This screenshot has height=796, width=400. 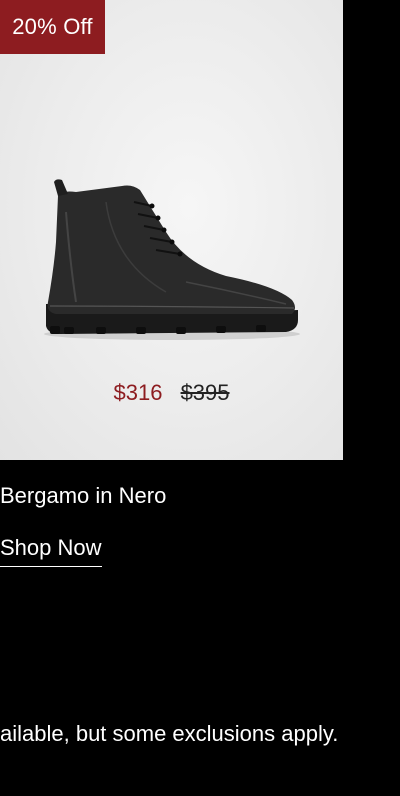 What do you see at coordinates (52, 27) in the screenshot?
I see `discount-badge: 20% Off` at bounding box center [52, 27].